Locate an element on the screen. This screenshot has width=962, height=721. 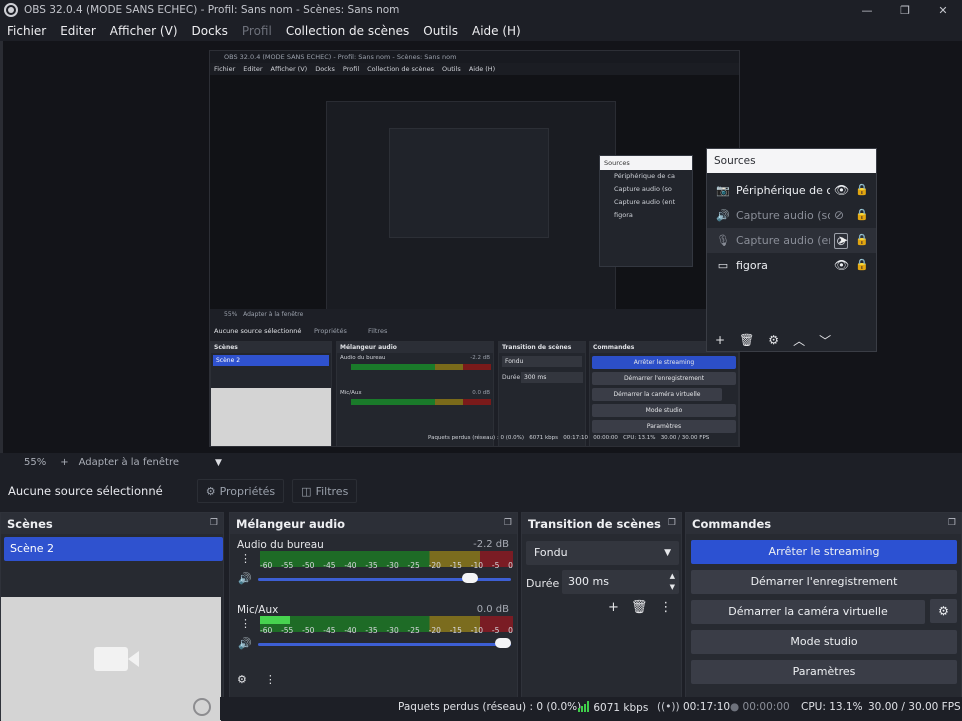
capture-cpu: CPU: 13.1% is located at coordinates (639, 438).